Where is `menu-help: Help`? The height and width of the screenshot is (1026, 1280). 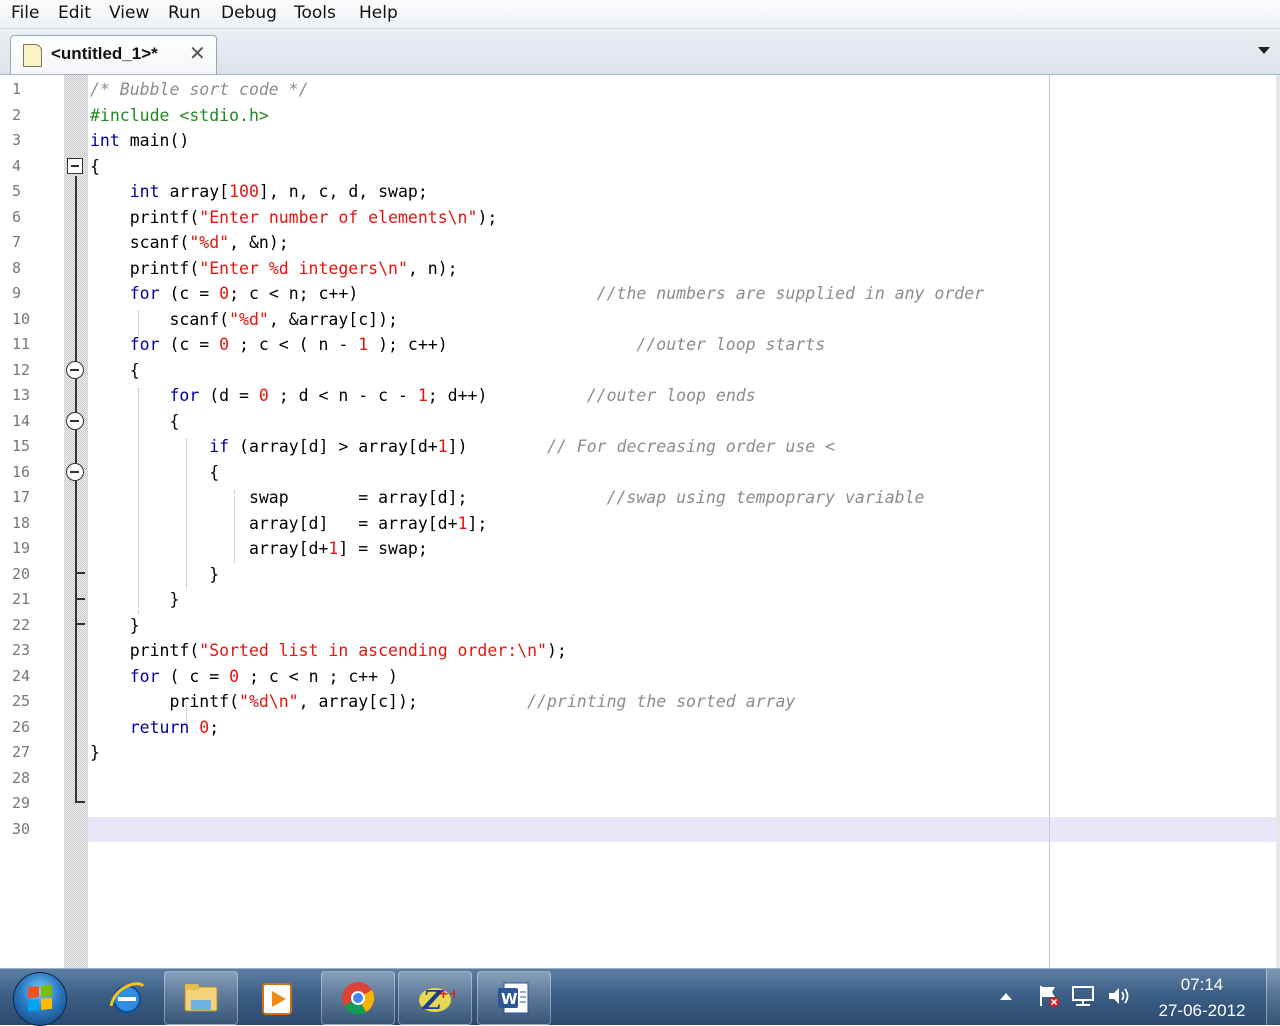
menu-help: Help is located at coordinates (378, 13).